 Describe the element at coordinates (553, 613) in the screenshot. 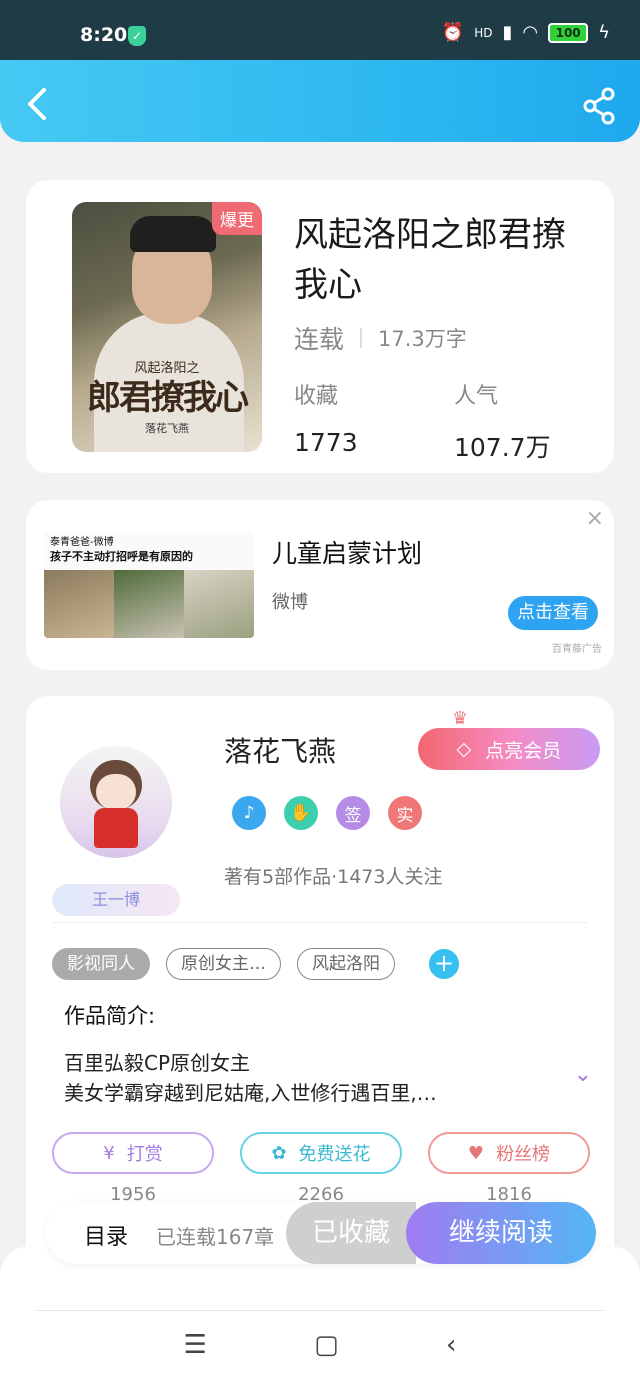

I see `ad-view-button: 点击查看` at that location.